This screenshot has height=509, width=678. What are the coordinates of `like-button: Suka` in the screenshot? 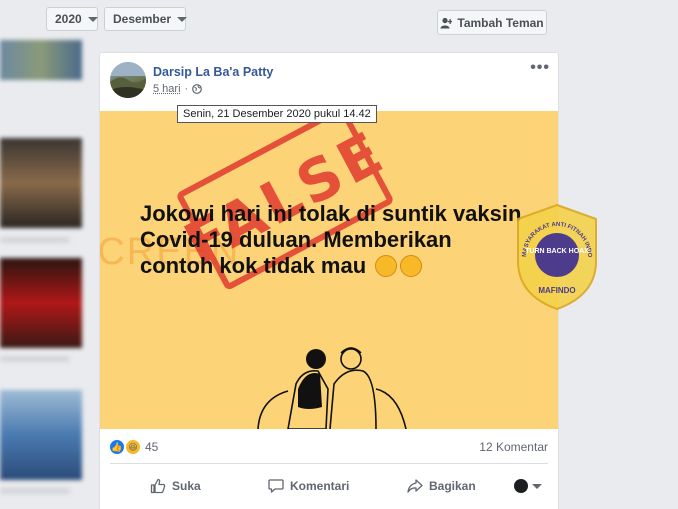 It's located at (175, 486).